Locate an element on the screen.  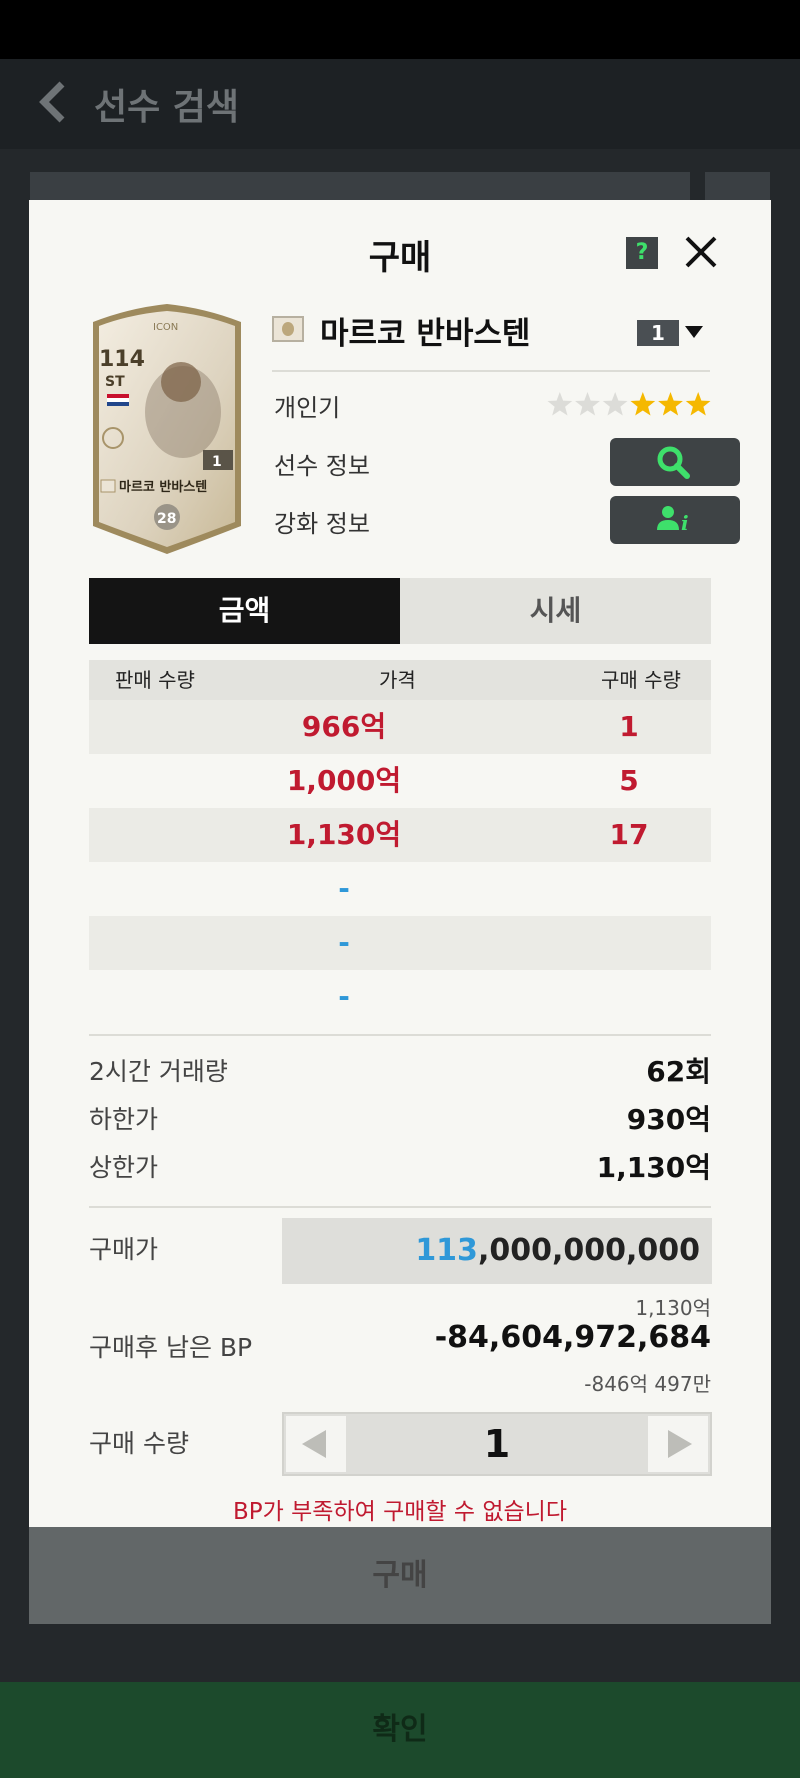
back-arrow-icon is located at coordinates (54, 102).